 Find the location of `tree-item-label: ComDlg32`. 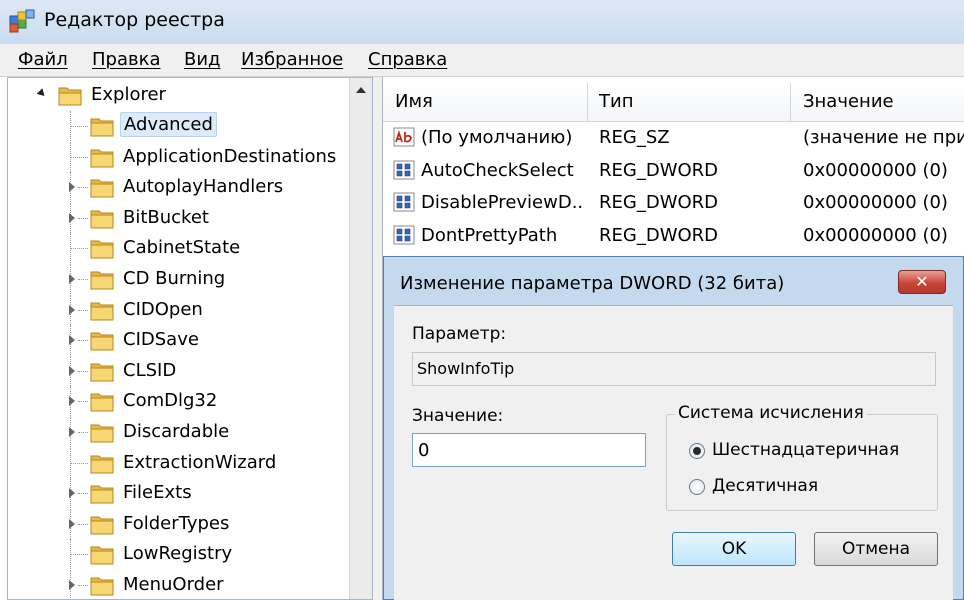

tree-item-label: ComDlg32 is located at coordinates (170, 401).